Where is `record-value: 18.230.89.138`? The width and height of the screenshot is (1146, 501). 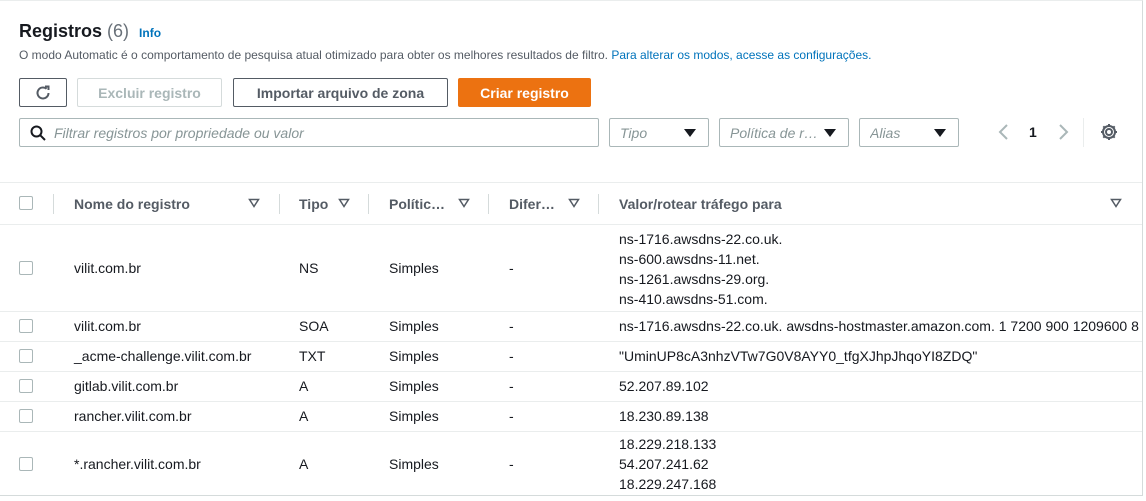 record-value: 18.230.89.138 is located at coordinates (664, 416).